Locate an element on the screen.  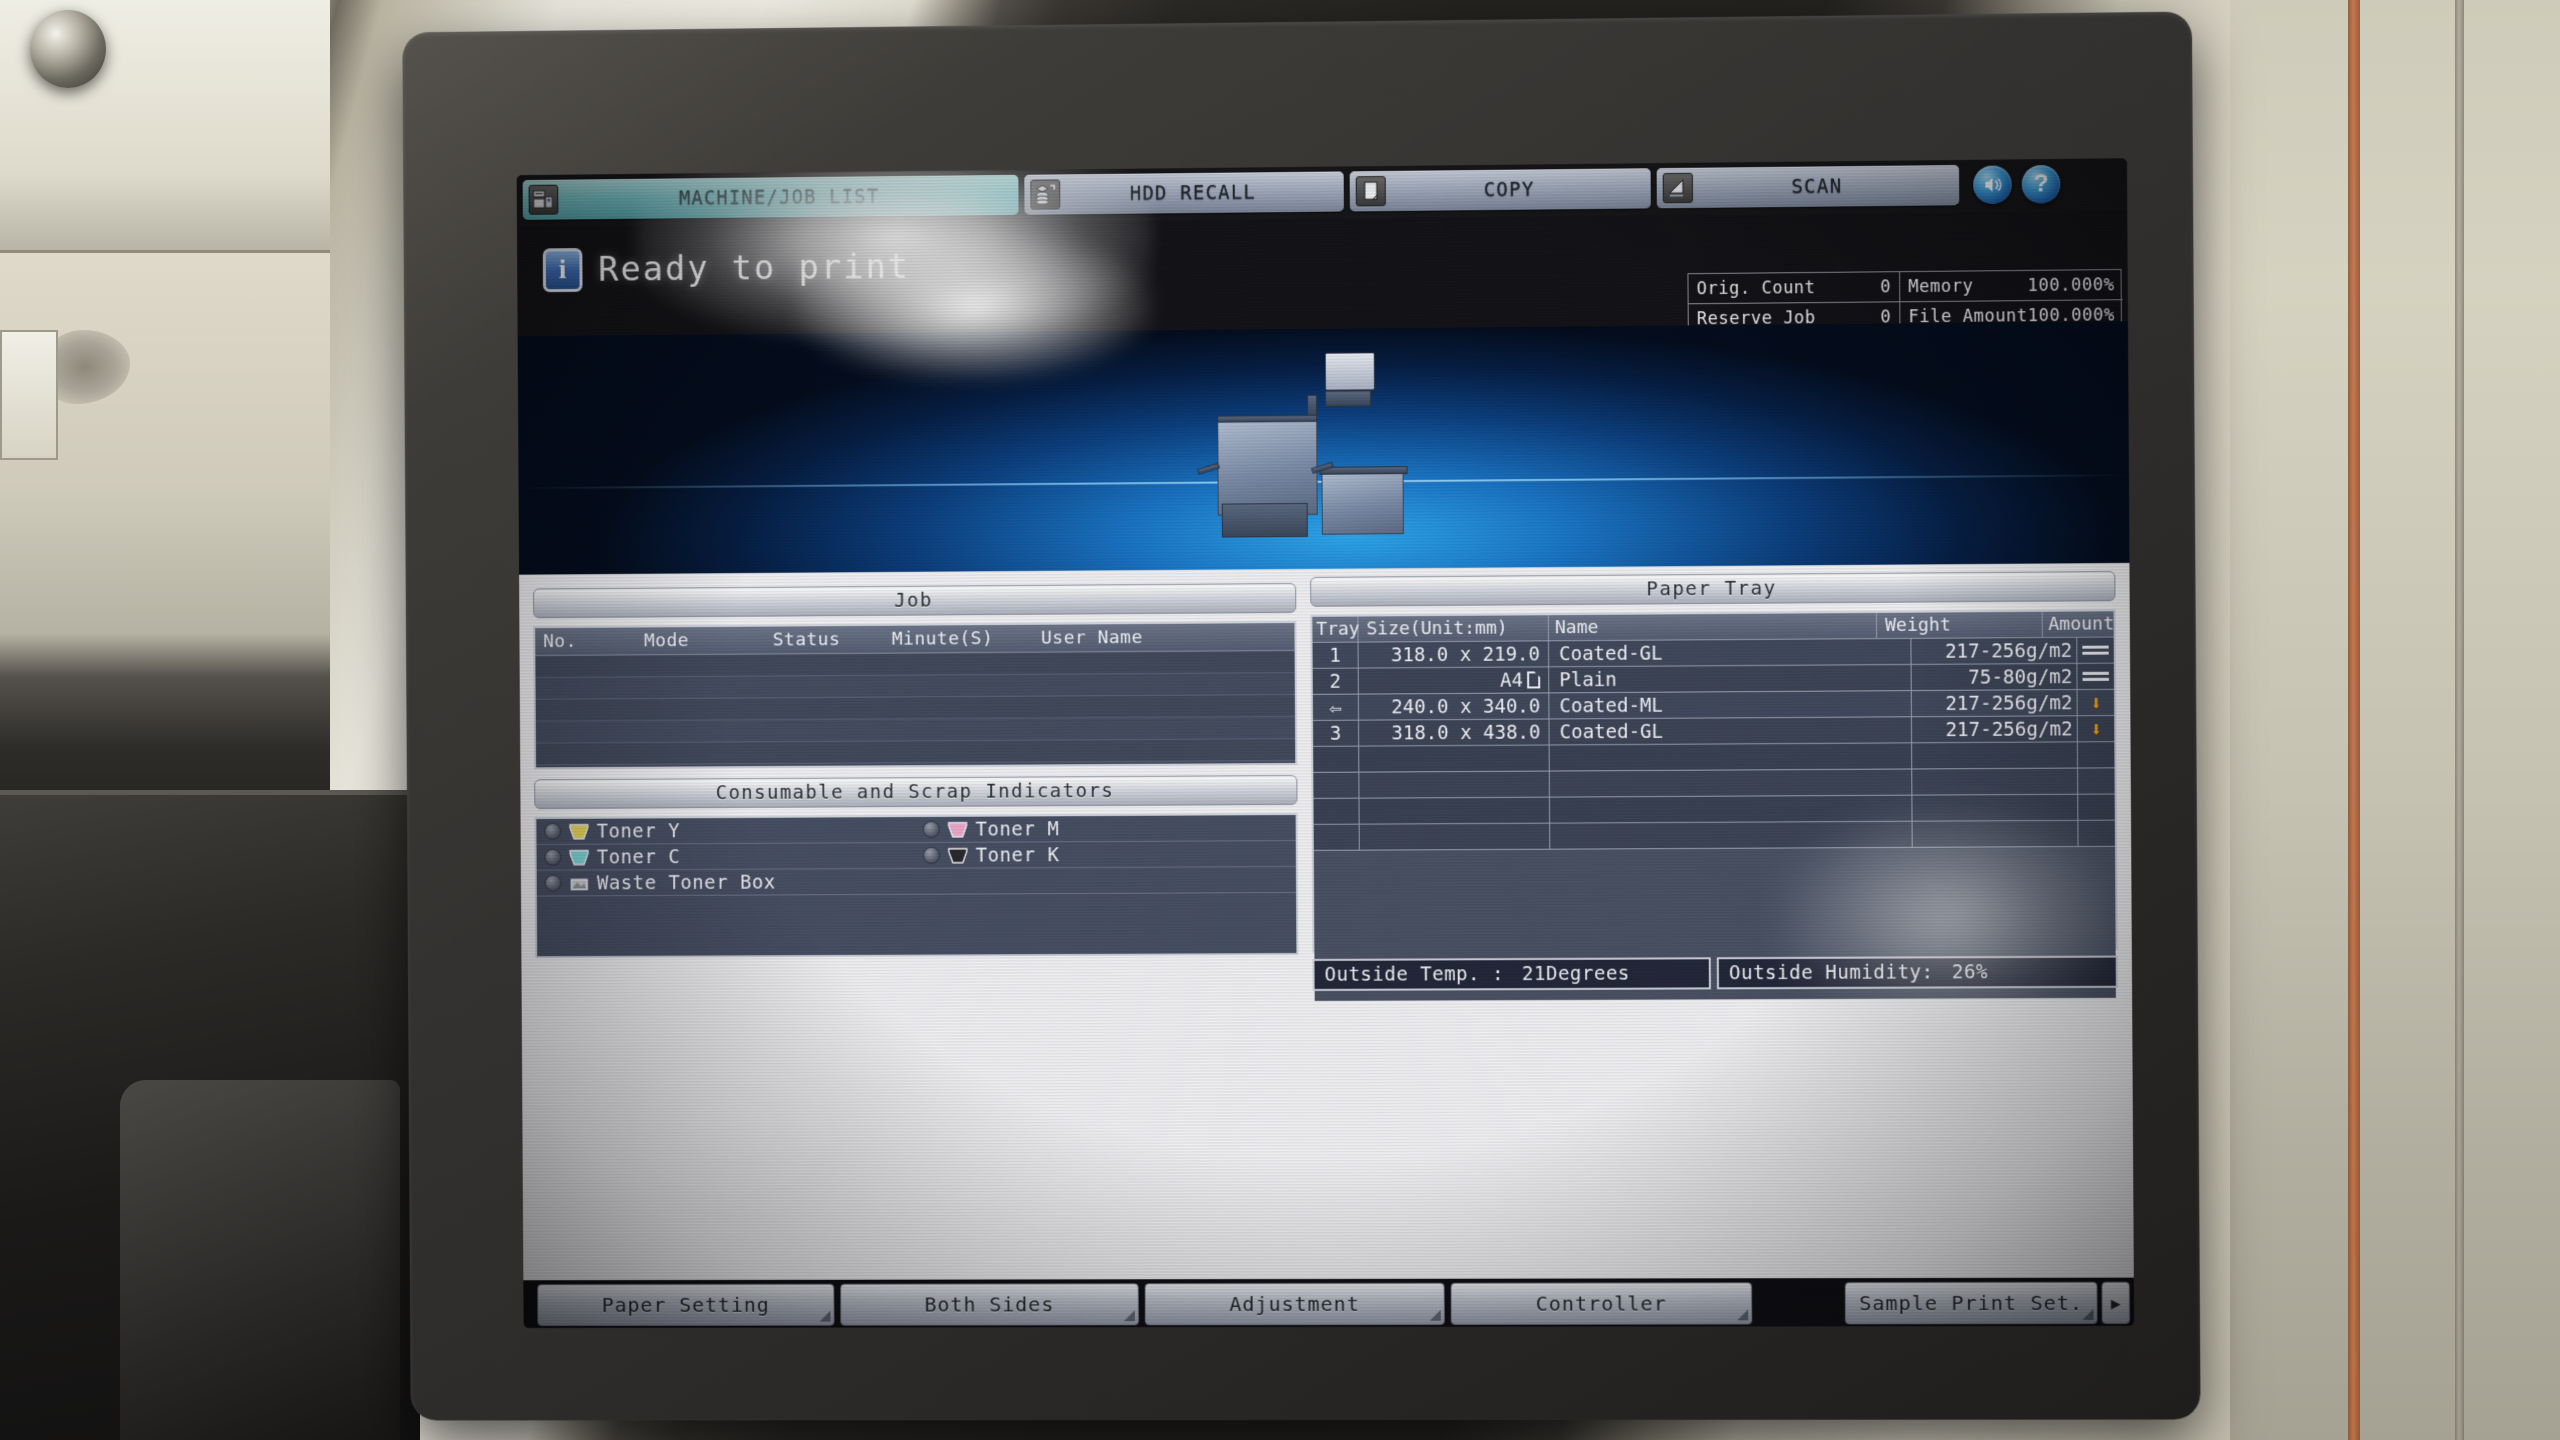
press-control-panel is located at coordinates (1350, 371).